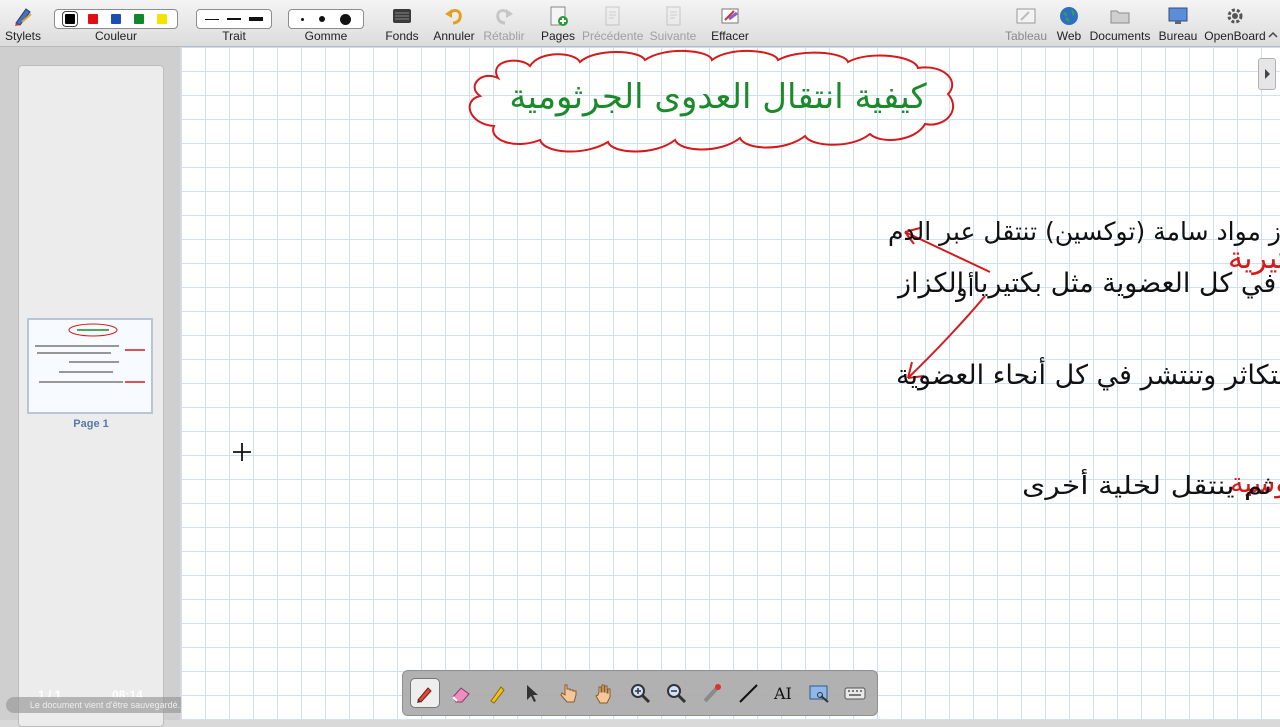 The width and height of the screenshot is (1280, 727). Describe the element at coordinates (1235, 36) in the screenshot. I see `openboard-label: OpenBoard` at that location.